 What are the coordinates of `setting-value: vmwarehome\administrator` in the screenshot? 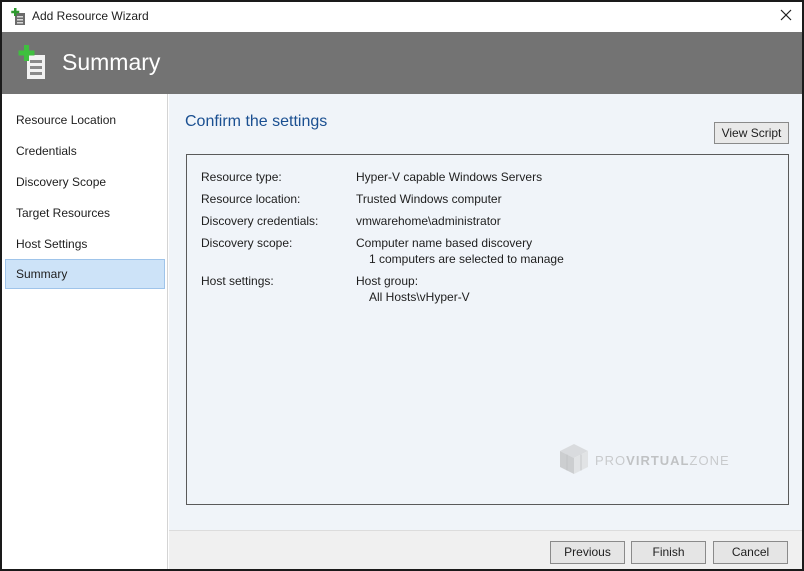 It's located at (428, 221).